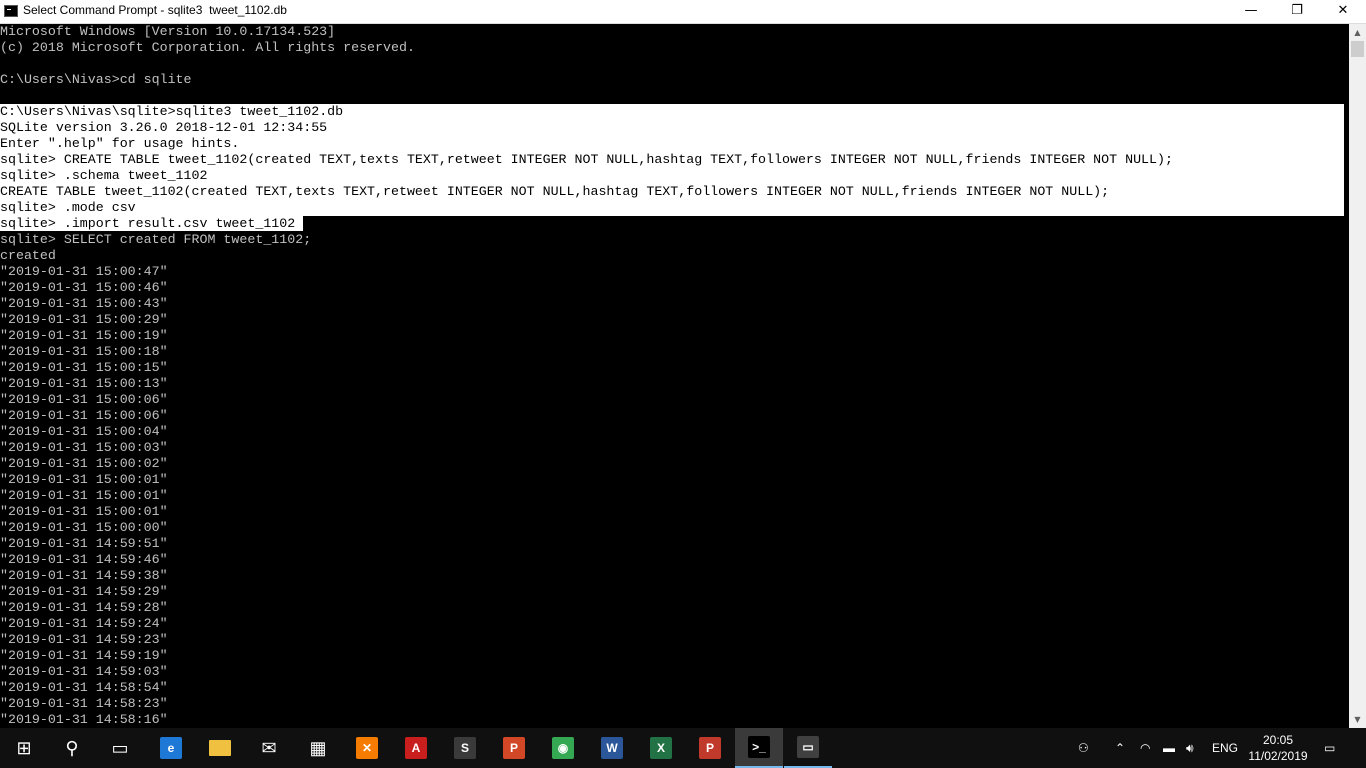  Describe the element at coordinates (28, 255) in the screenshot. I see `console-header-line: created` at that location.